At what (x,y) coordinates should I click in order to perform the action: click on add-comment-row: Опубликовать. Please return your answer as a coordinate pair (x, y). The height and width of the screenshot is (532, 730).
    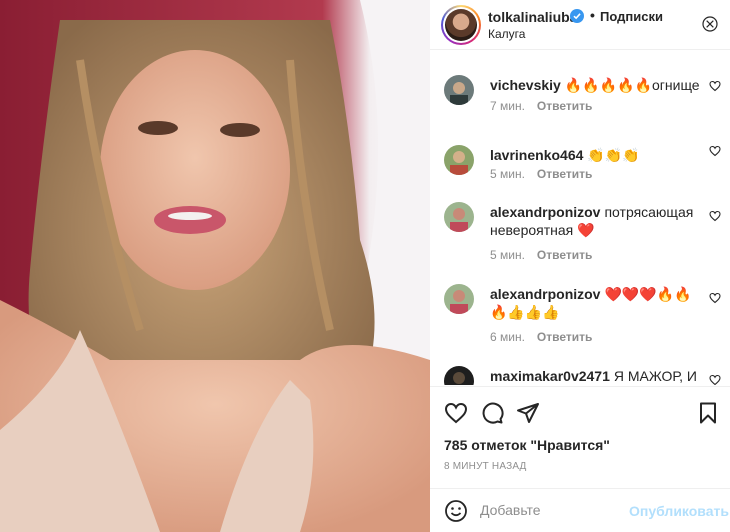
    Looking at the image, I should click on (580, 510).